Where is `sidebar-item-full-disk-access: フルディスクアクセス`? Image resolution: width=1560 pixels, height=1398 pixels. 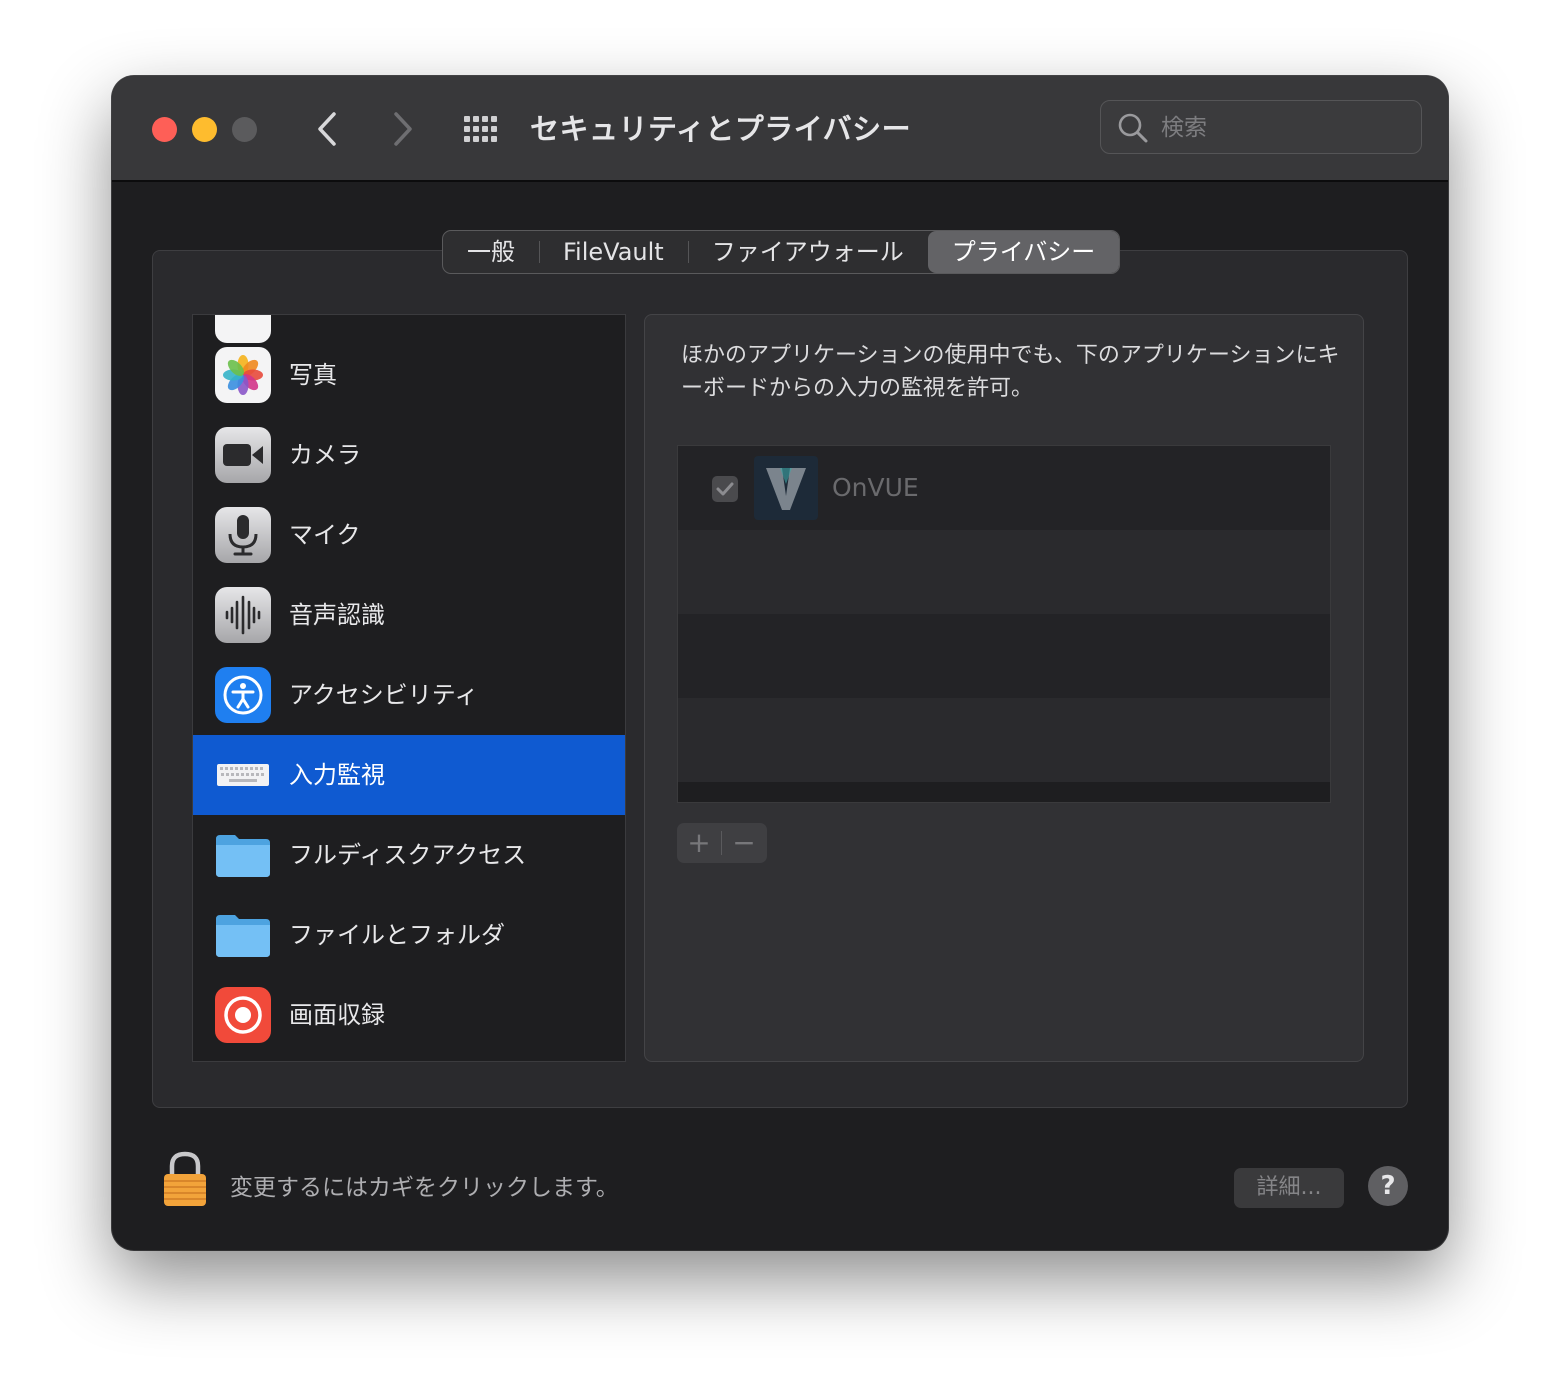
sidebar-item-full-disk-access: フルディスクアクセス is located at coordinates (409, 855).